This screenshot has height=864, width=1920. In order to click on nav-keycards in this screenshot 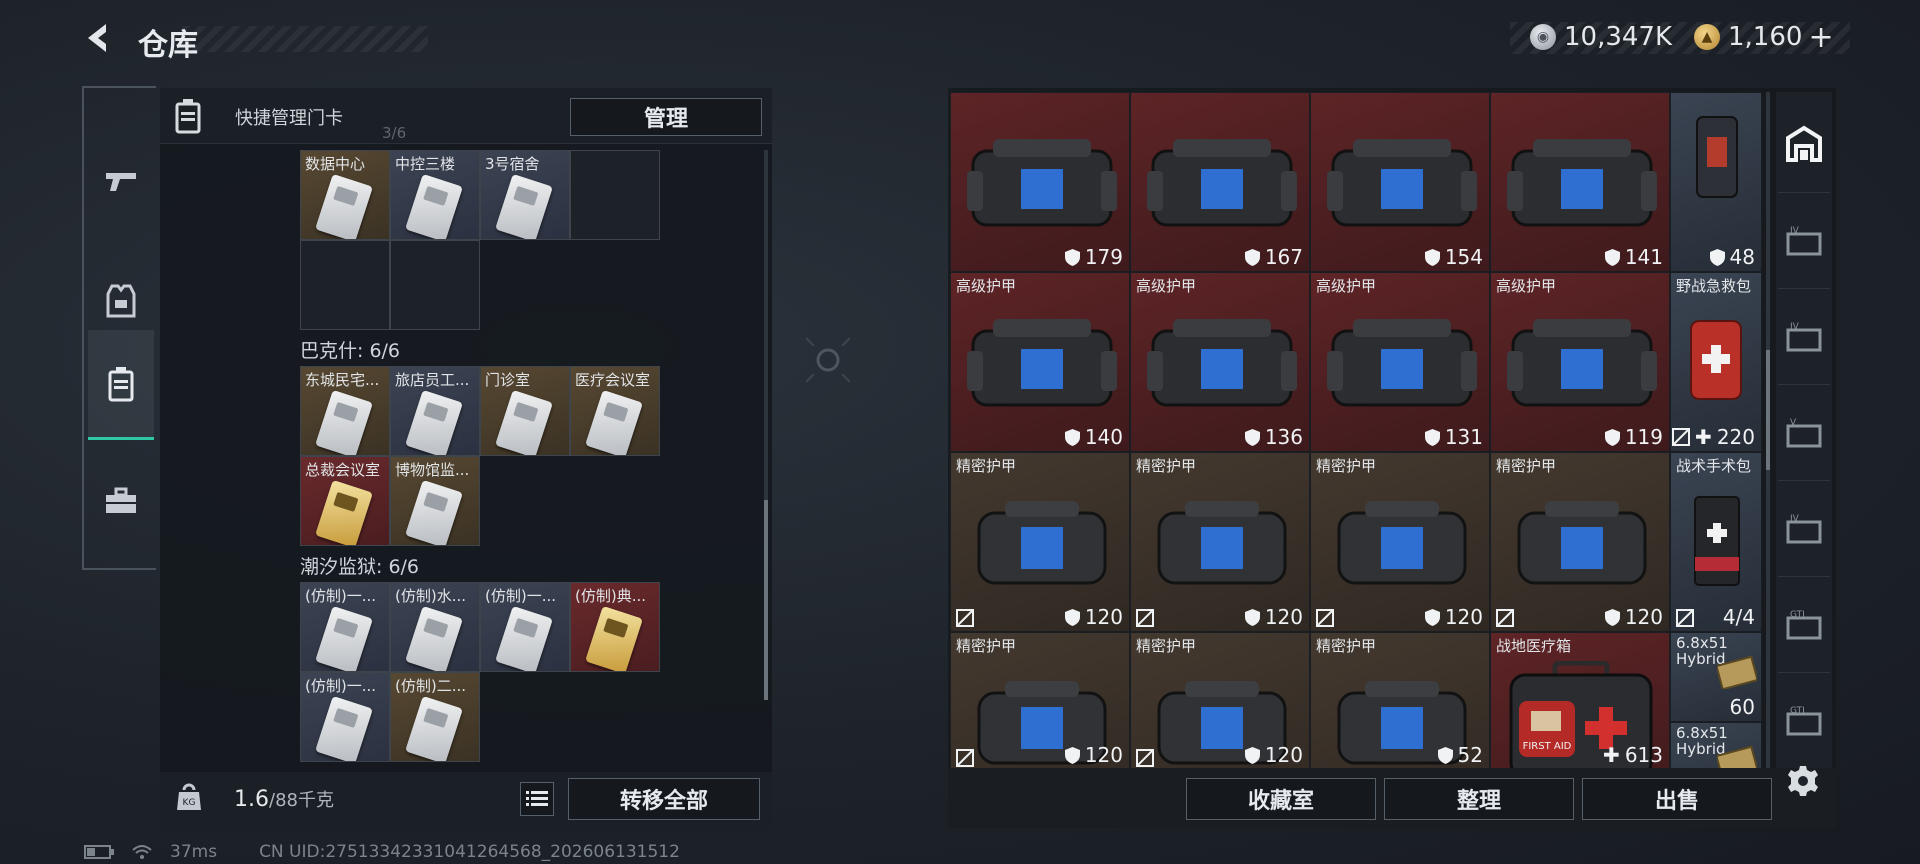, I will do `click(121, 385)`.